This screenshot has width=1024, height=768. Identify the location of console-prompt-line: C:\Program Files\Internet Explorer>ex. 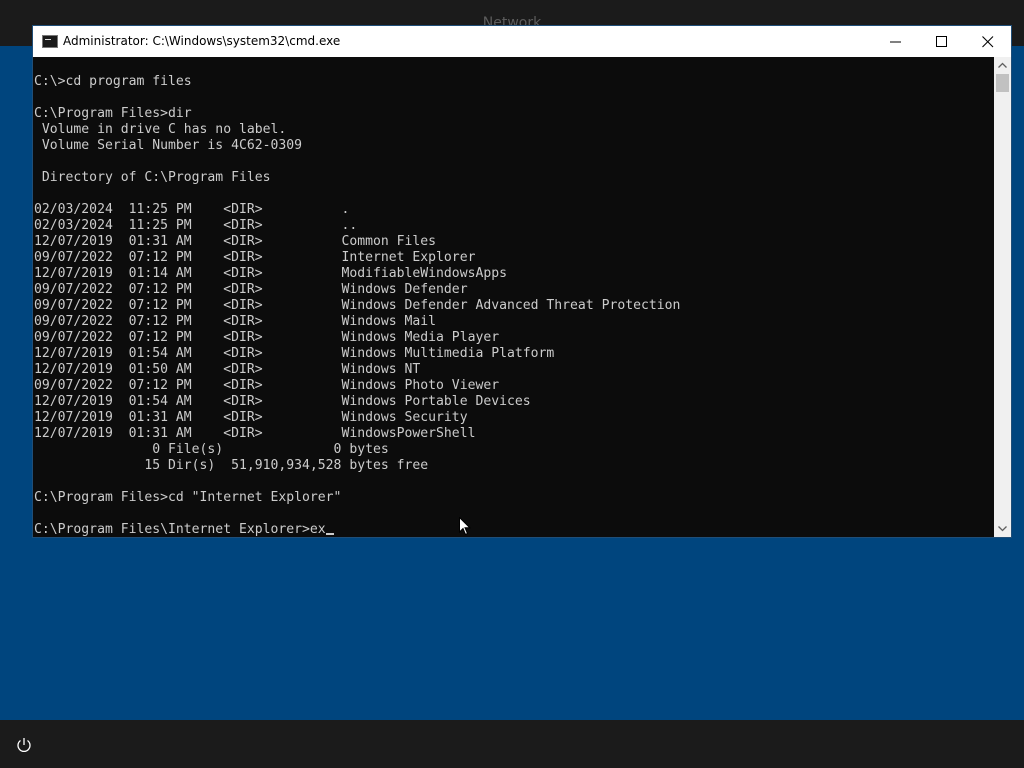
(180, 529).